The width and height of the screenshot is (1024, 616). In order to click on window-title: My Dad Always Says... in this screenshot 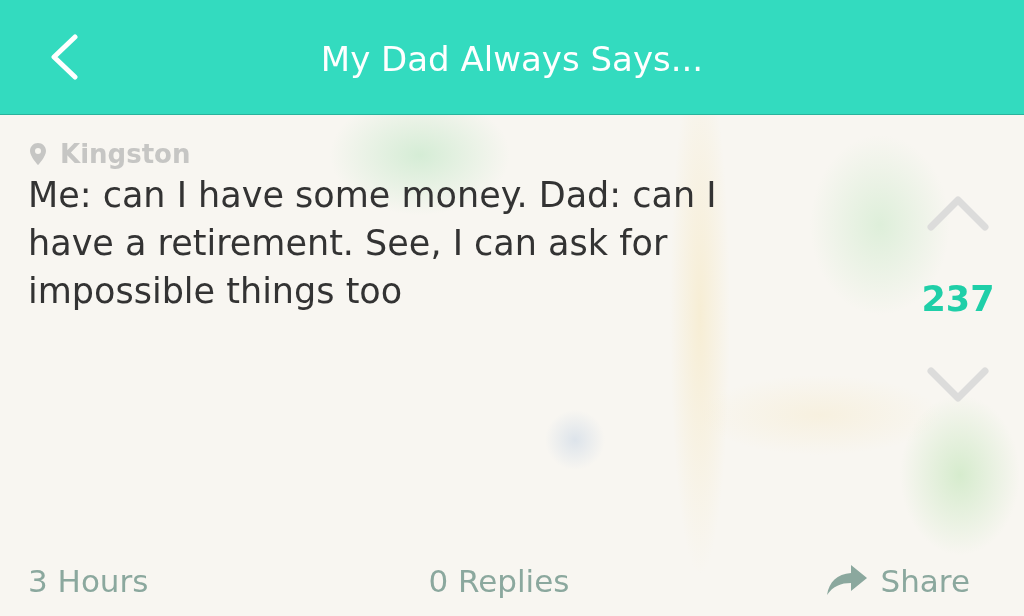, I will do `click(512, 59)`.